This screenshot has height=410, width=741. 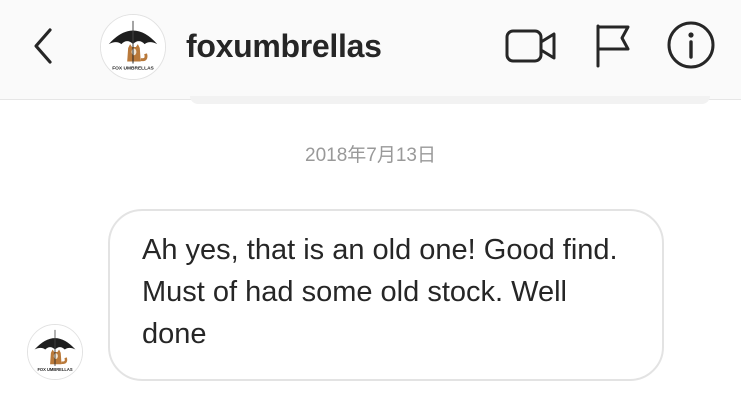 What do you see at coordinates (284, 46) in the screenshot?
I see `chat-username: foxumbrellas` at bounding box center [284, 46].